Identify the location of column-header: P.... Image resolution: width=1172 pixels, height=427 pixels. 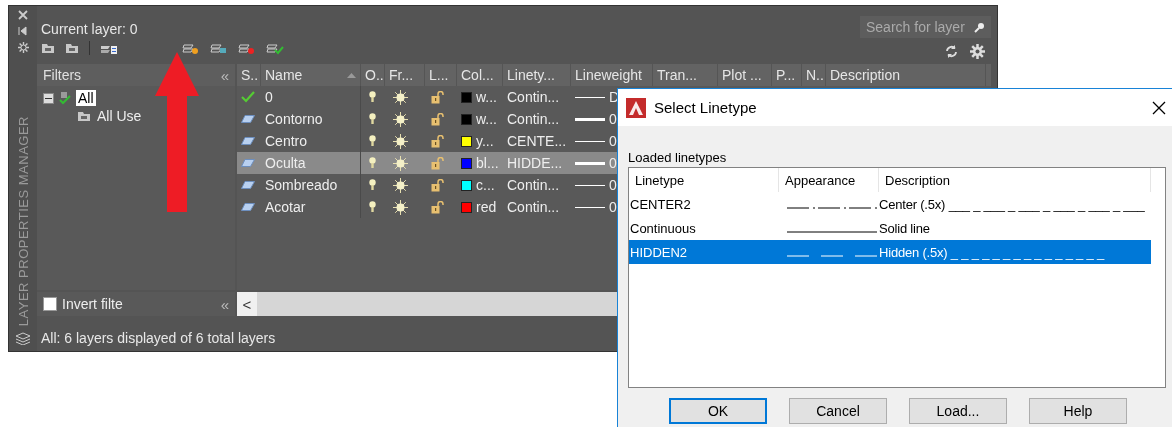
(786, 75).